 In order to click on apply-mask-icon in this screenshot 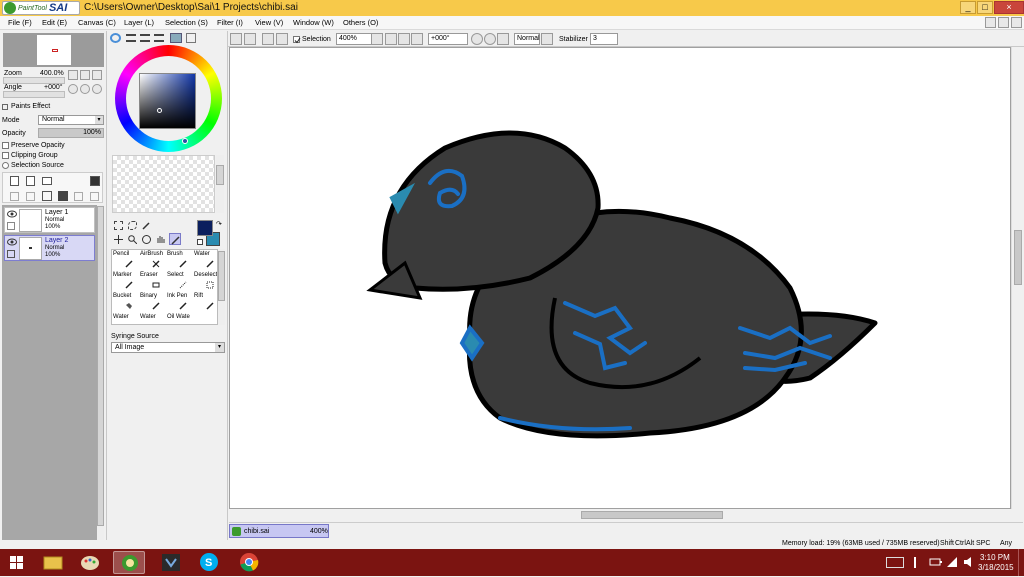, I will do `click(78, 196)`.